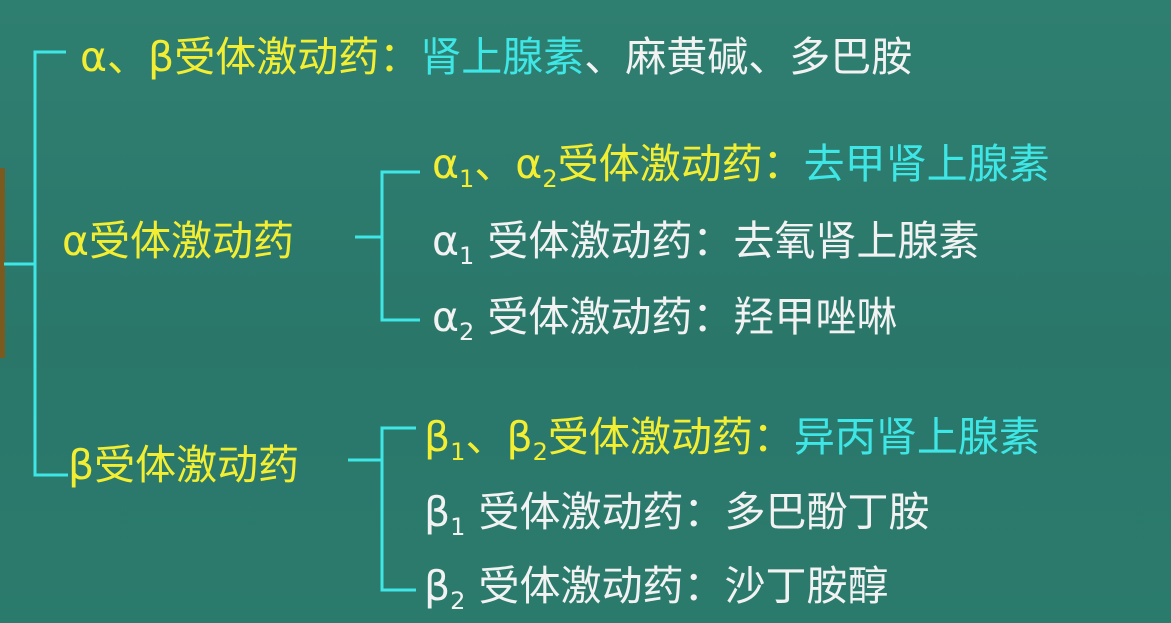 The width and height of the screenshot is (1171, 623). I want to click on alpha-row-1-sub1: 1, so click(467, 179).